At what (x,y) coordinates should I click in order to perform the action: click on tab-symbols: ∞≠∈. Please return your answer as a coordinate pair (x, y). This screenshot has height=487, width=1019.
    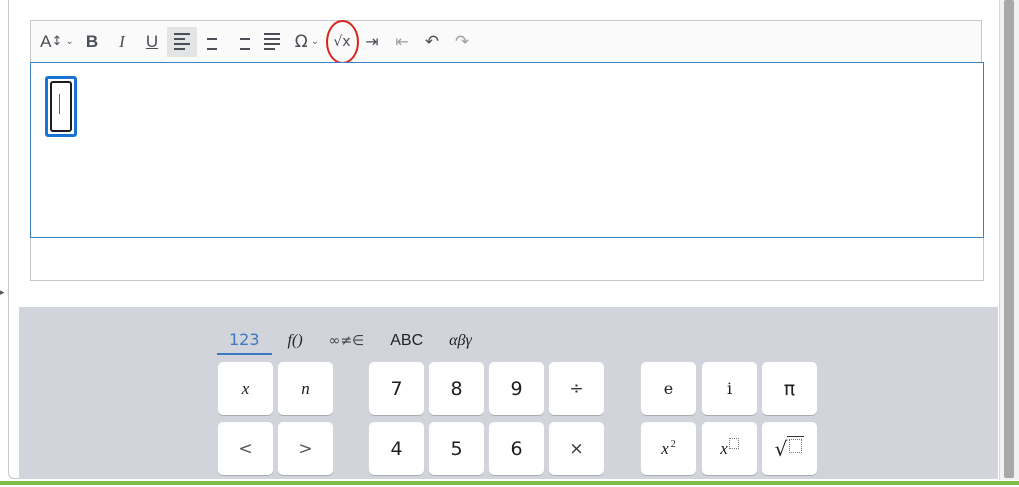
    Looking at the image, I should click on (347, 341).